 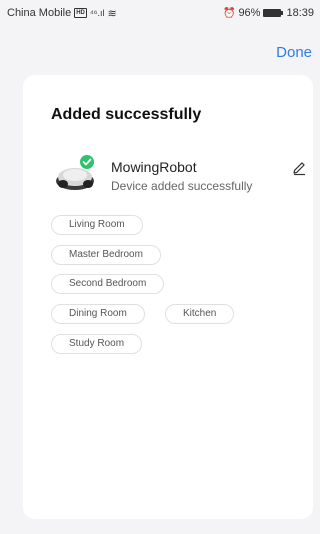 What do you see at coordinates (97, 225) in the screenshot?
I see `room-chip-living-room: Living Room` at bounding box center [97, 225].